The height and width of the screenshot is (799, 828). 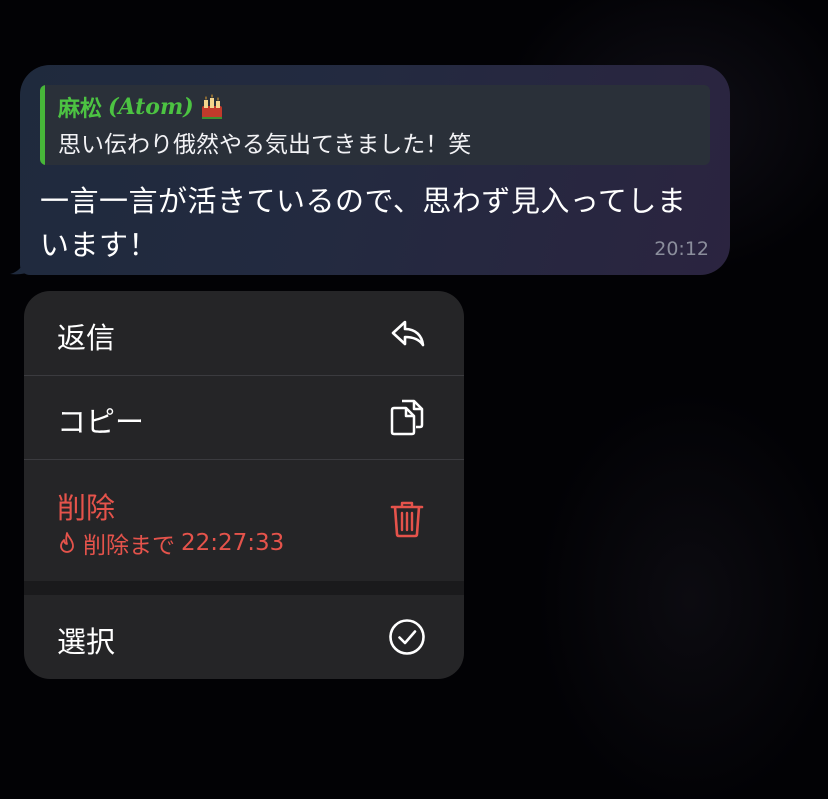 What do you see at coordinates (101, 422) in the screenshot?
I see `menu-item-copy-label: コピー` at bounding box center [101, 422].